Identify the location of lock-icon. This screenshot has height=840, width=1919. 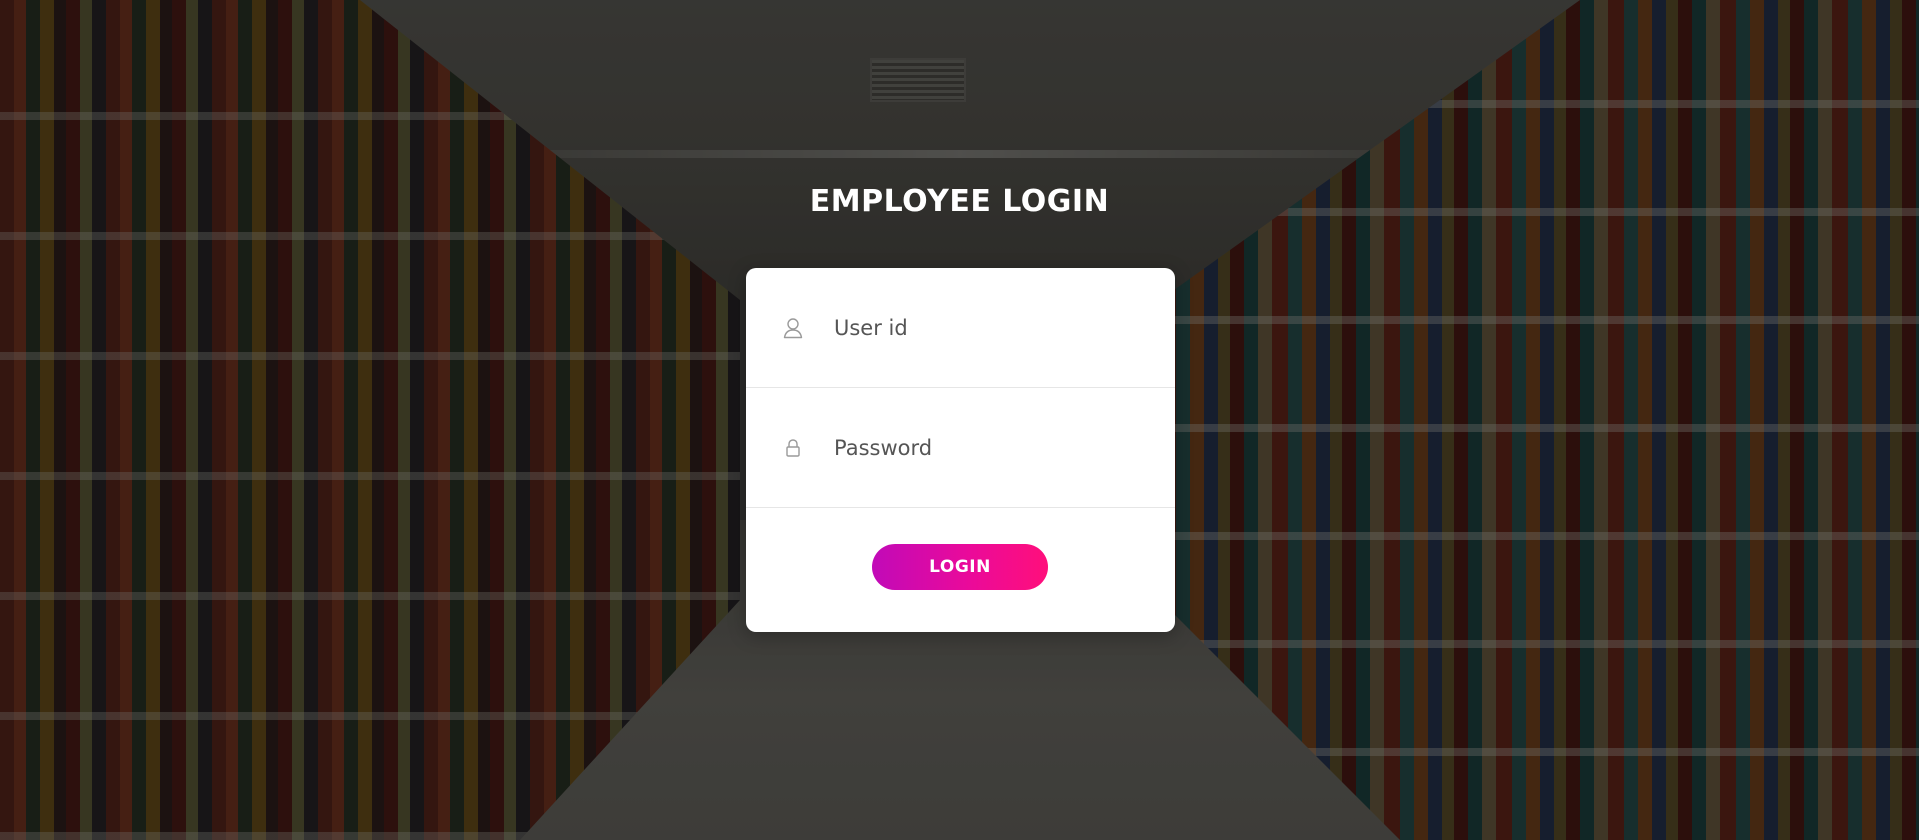
(793, 448).